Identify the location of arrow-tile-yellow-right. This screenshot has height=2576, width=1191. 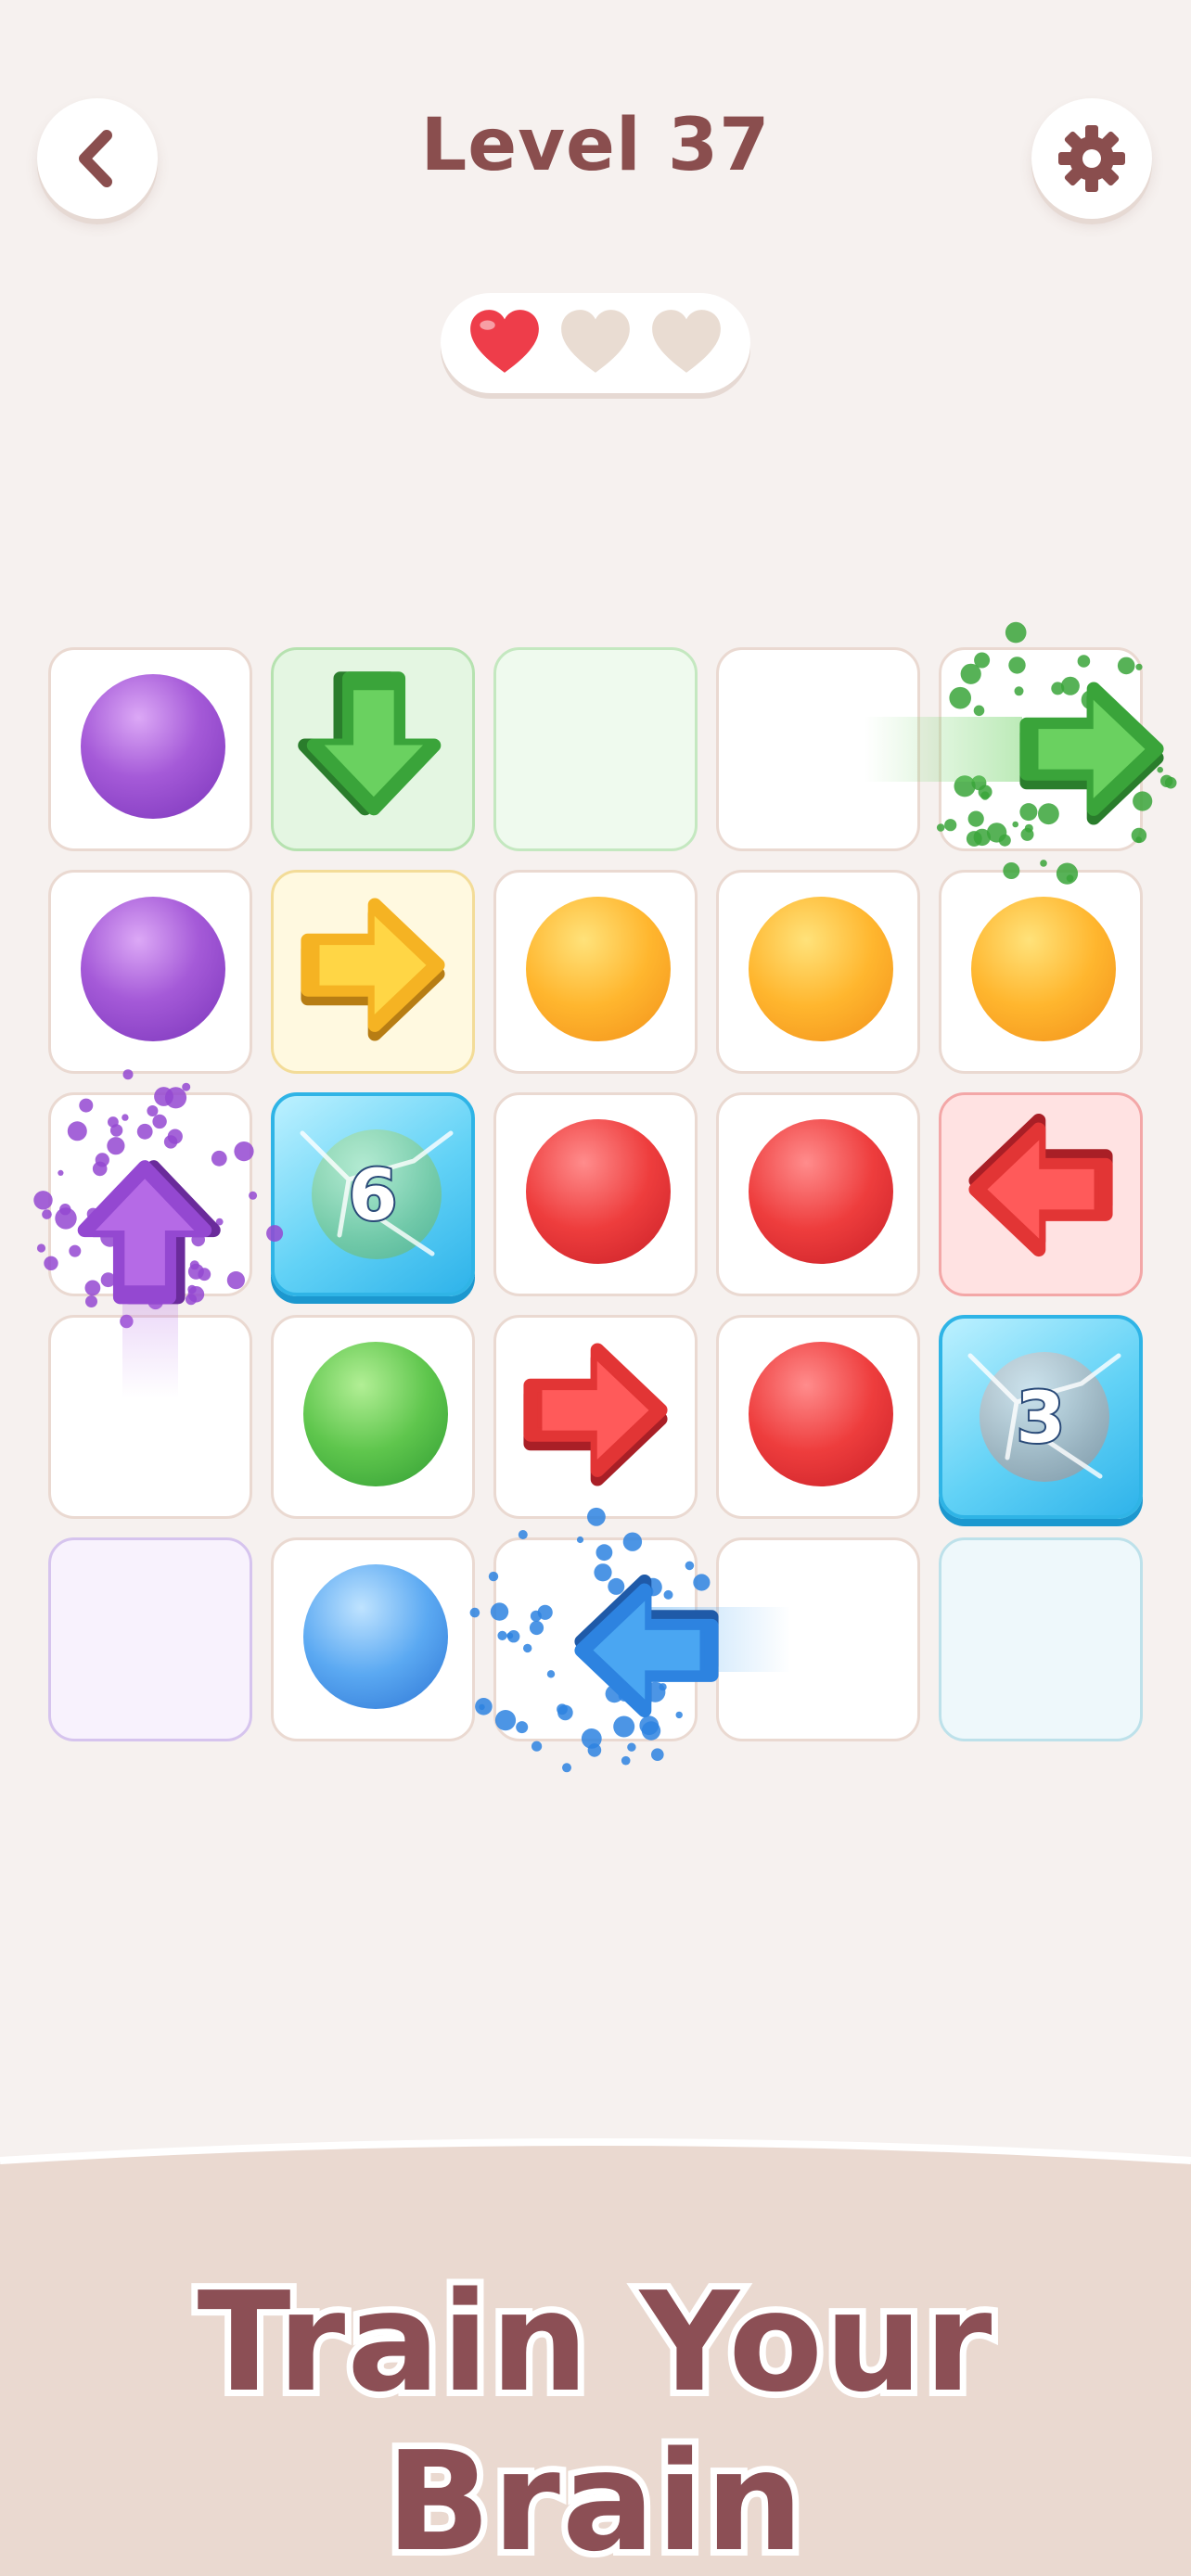
(373, 972).